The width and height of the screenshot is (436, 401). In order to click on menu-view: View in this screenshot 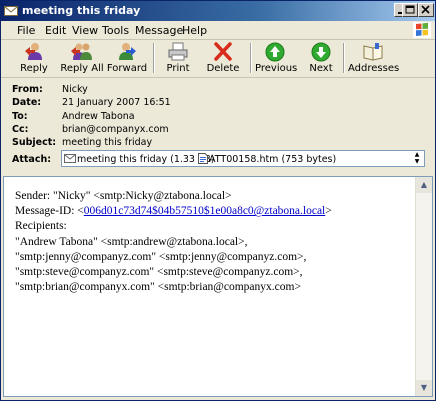, I will do `click(85, 30)`.